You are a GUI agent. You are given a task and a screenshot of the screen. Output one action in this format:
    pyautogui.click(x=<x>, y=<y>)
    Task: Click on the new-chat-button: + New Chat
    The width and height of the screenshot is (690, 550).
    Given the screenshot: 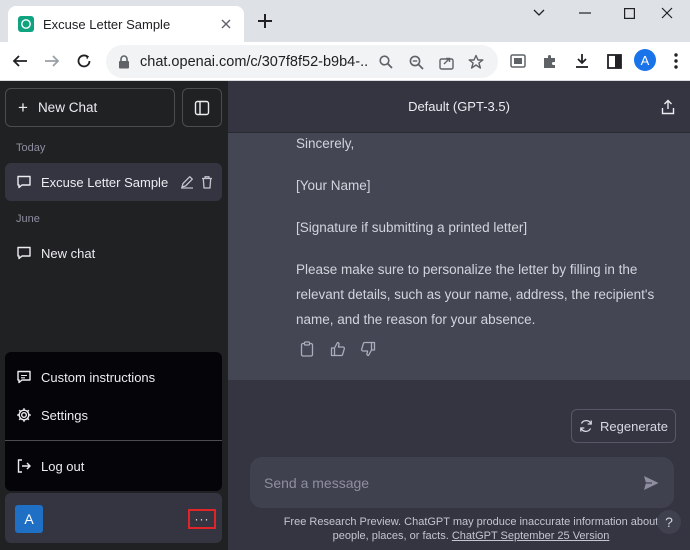 What is the action you would take?
    pyautogui.click(x=90, y=107)
    